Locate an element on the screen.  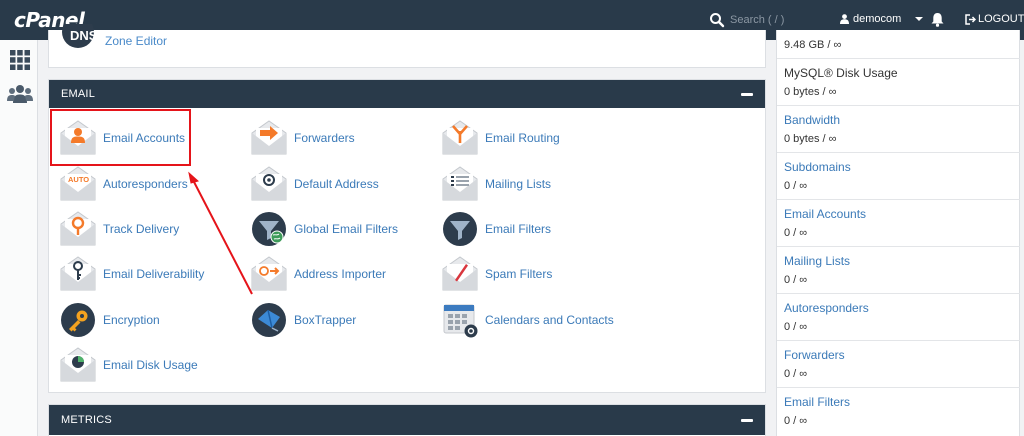
email-item-spam-filters: Spam Filters is located at coordinates (496, 274).